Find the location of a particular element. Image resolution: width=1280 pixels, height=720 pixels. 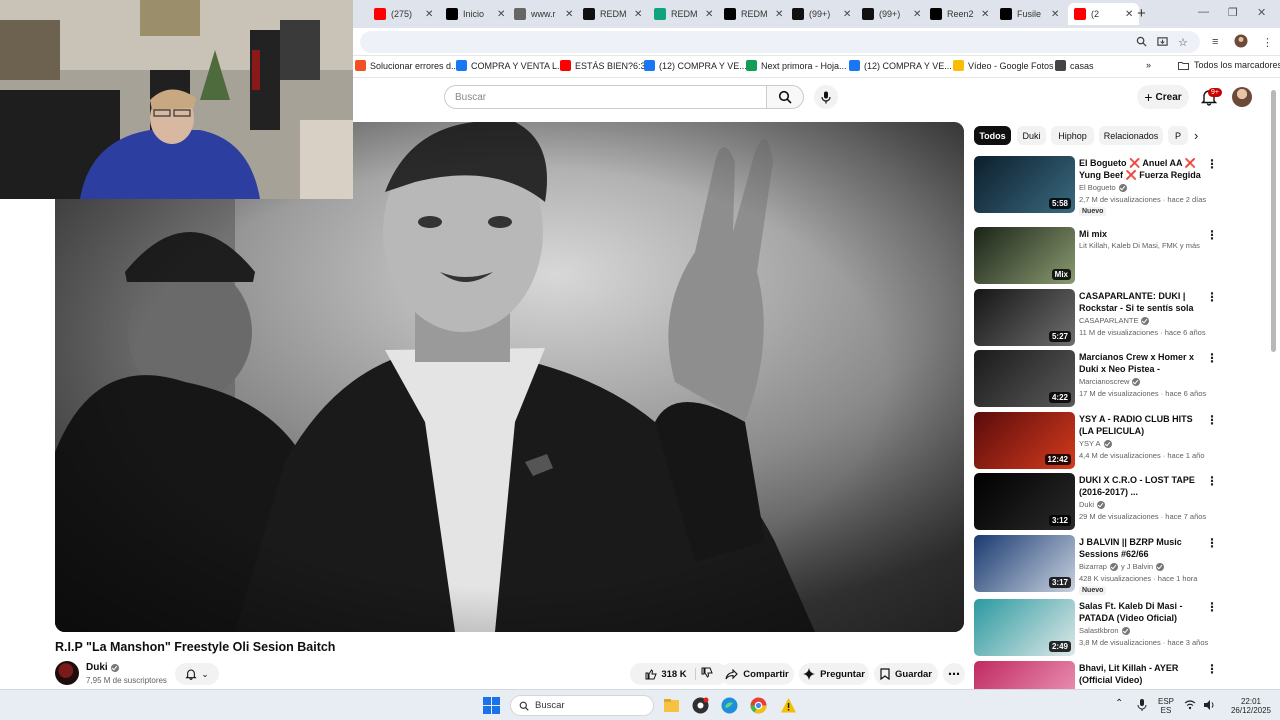

video-thumbnail: 5:27 is located at coordinates (1024, 317).